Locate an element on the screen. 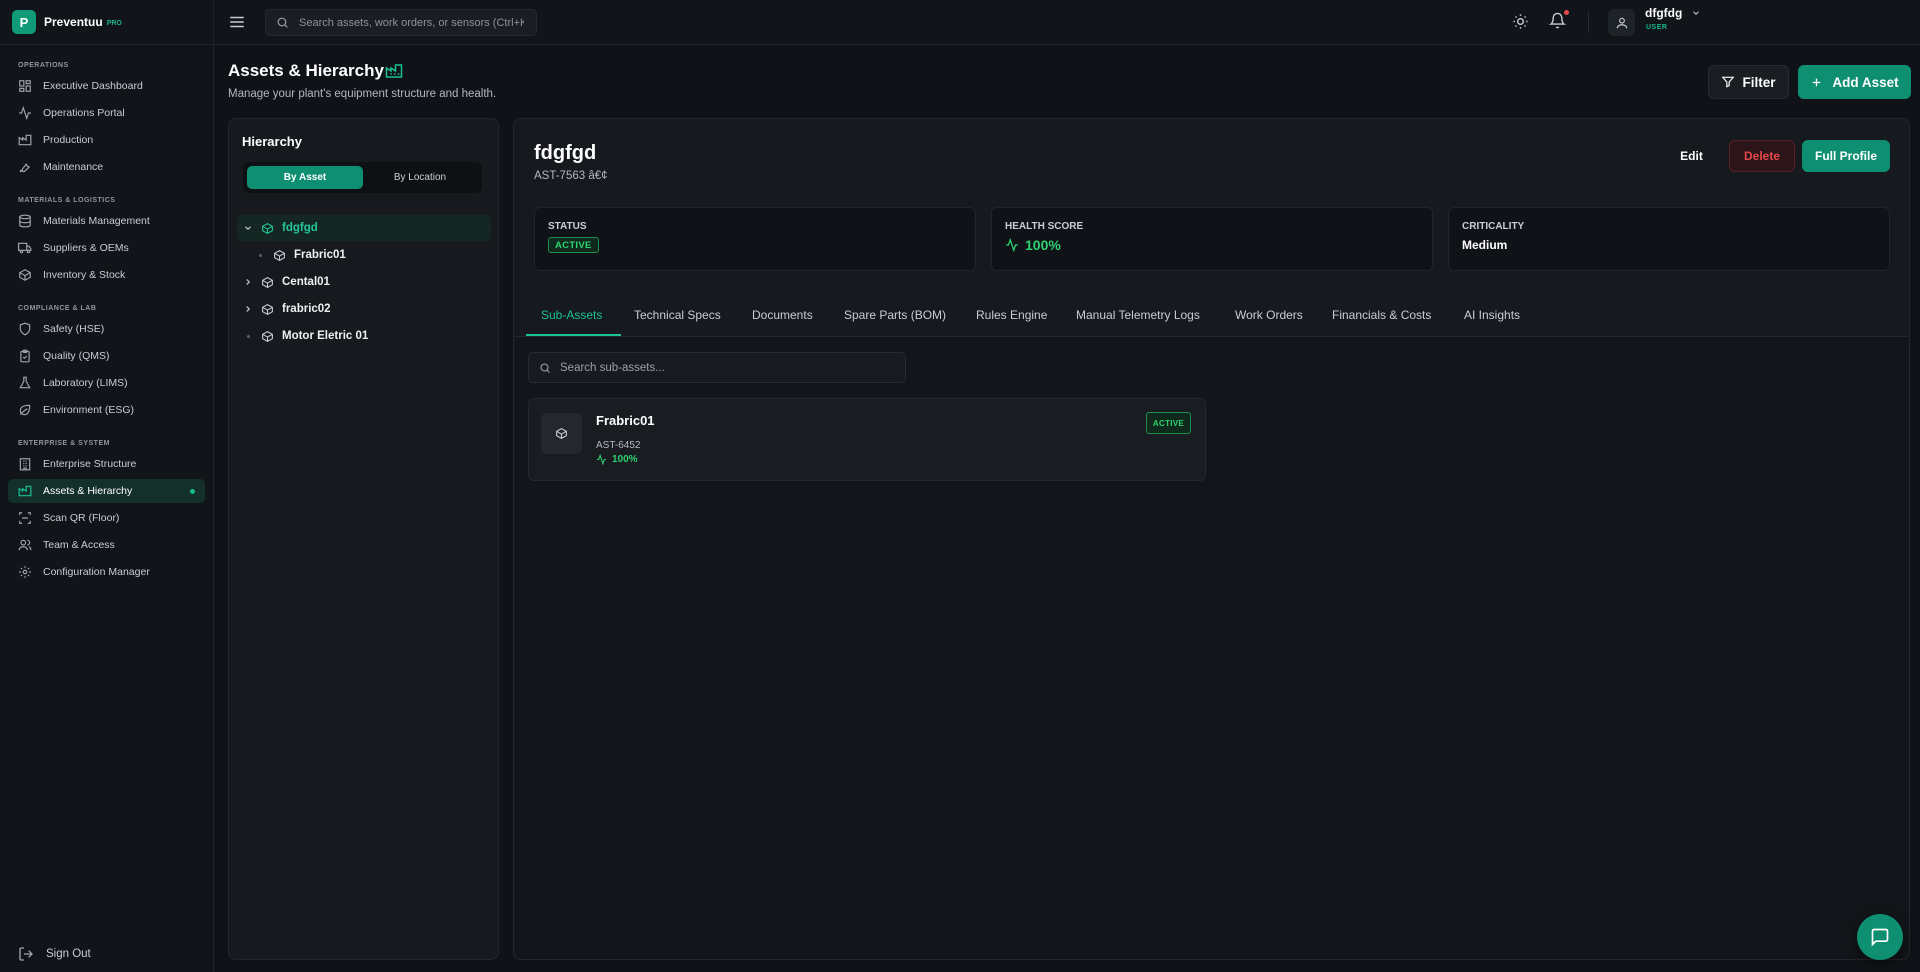 The image size is (1920, 972). criticality-stat-card: CRITICALITY Medium is located at coordinates (1669, 239).